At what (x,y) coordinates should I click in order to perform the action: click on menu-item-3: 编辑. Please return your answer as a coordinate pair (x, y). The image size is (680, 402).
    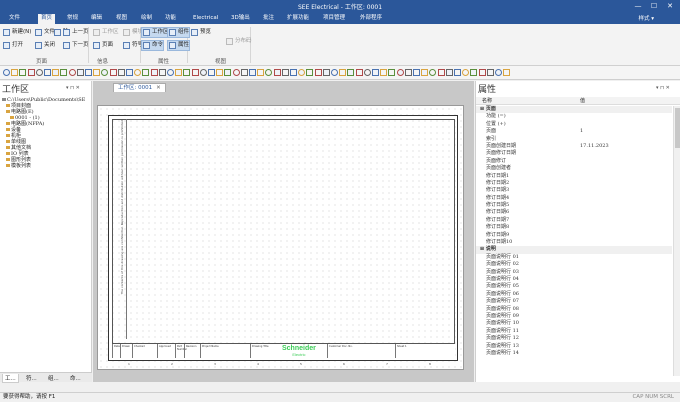
    Looking at the image, I should click on (96, 19).